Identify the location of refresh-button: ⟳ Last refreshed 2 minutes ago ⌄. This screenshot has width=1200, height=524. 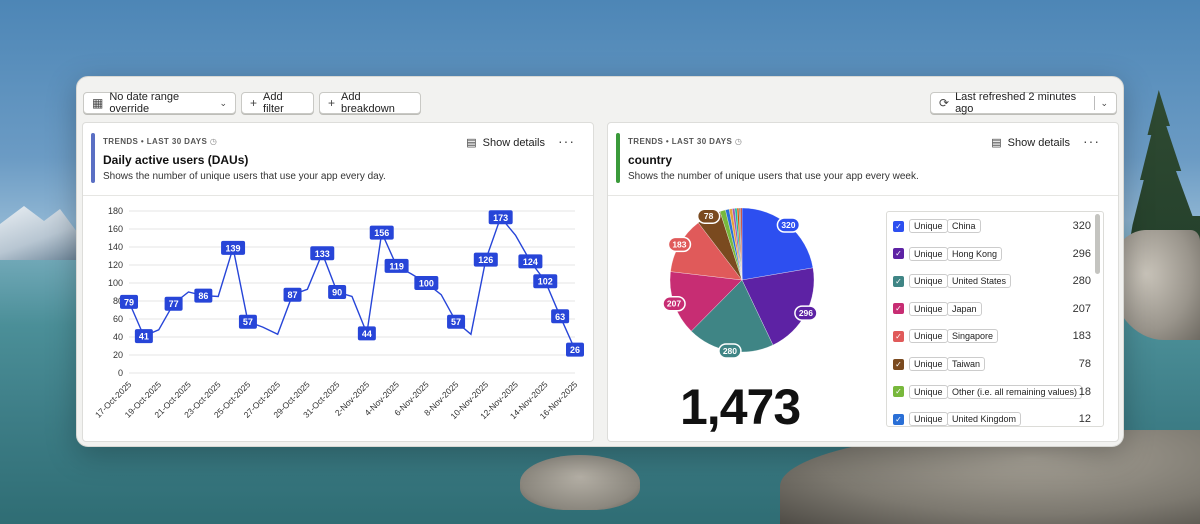
(1023, 103).